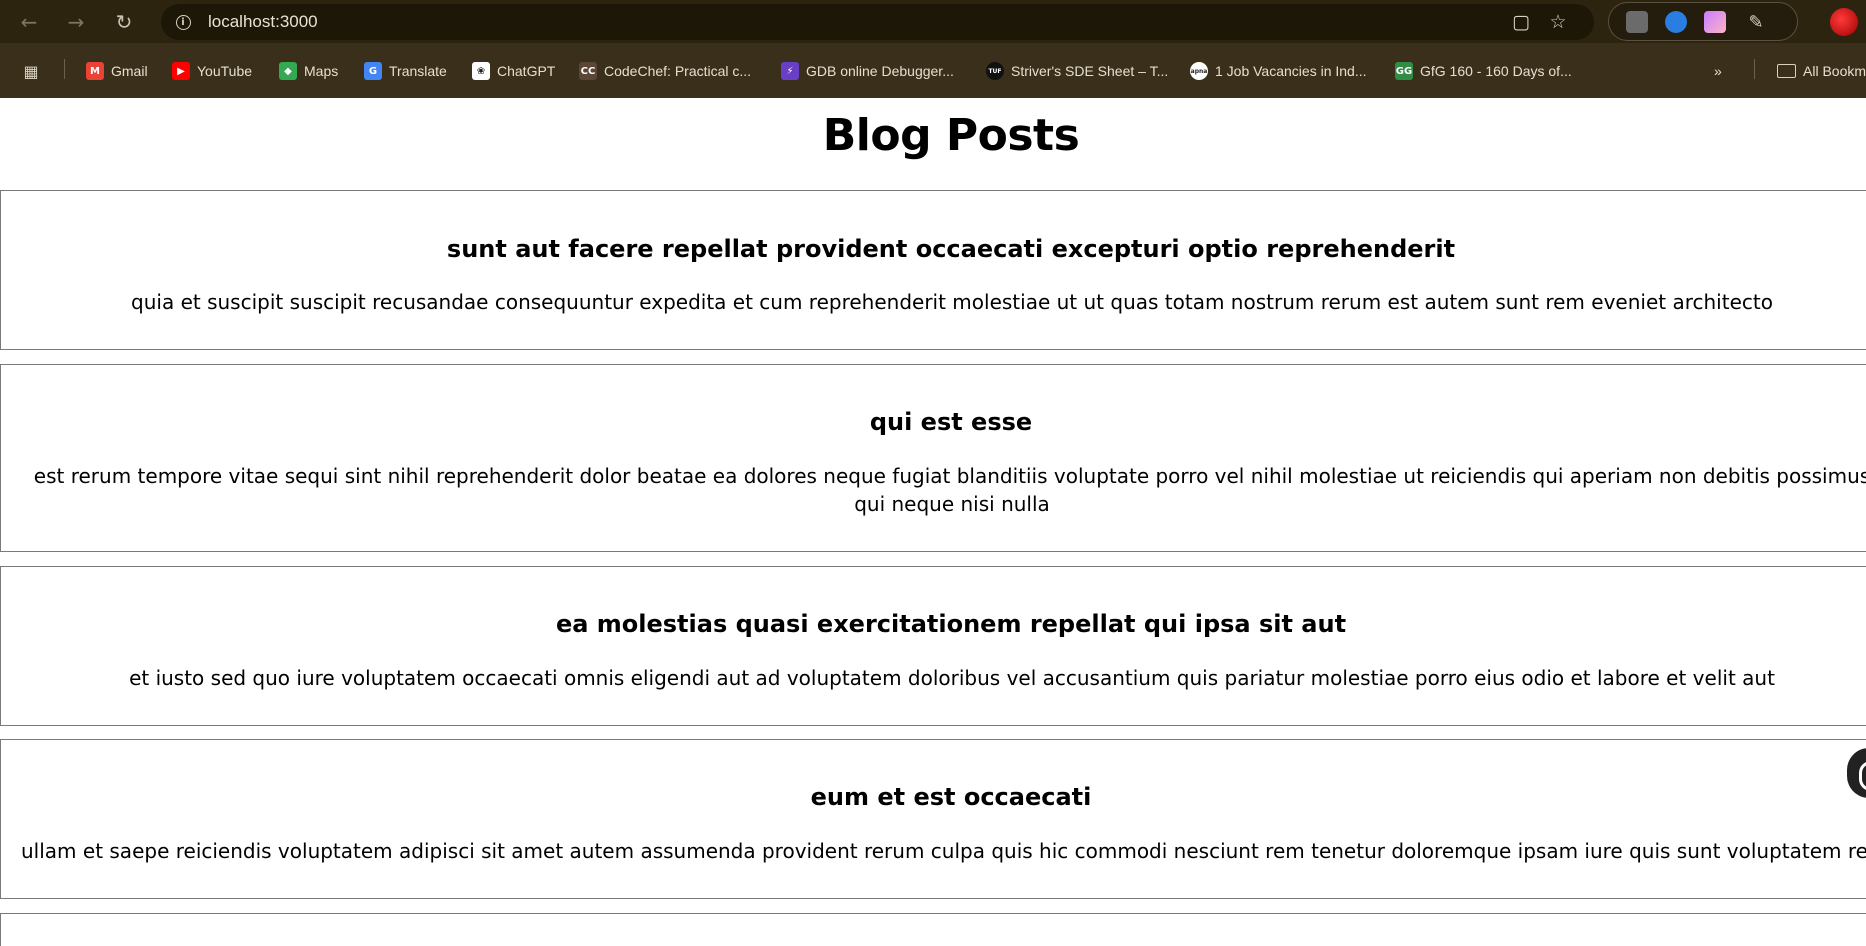  I want to click on extension-avatar-icon, so click(1715, 22).